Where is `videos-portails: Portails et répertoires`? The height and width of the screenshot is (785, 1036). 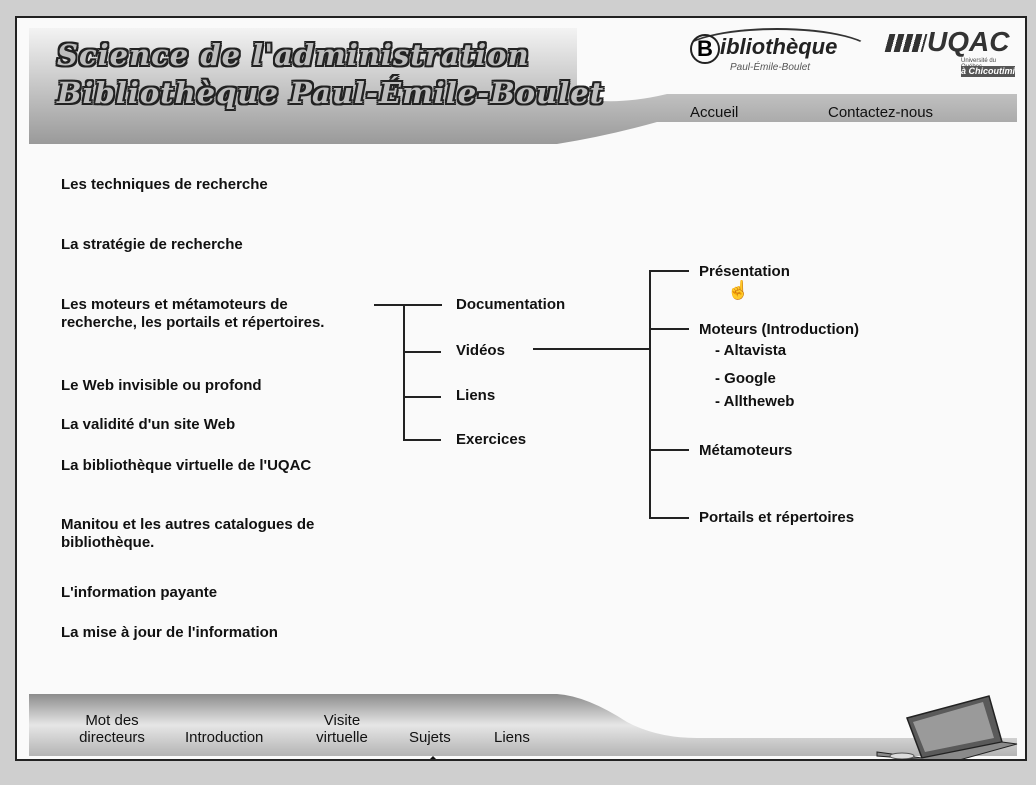
videos-portails: Portails et répertoires is located at coordinates (776, 517).